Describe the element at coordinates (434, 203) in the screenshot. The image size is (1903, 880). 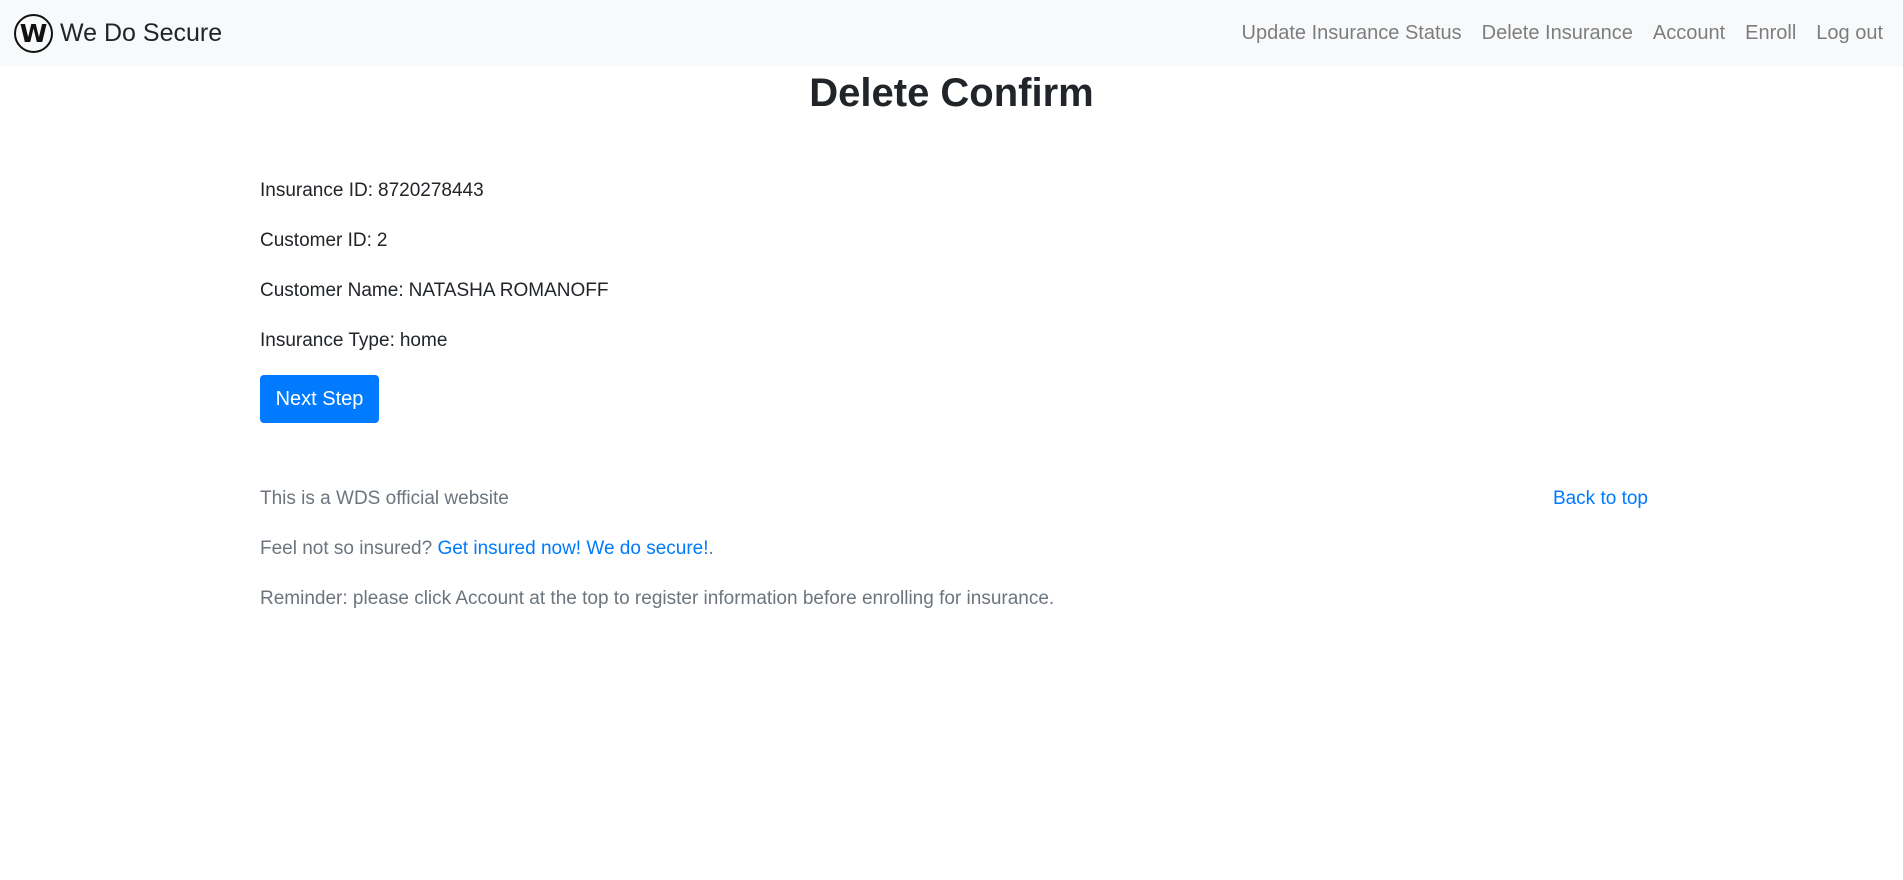
I see `insurance-id-row: Insurance ID: 8720278443` at that location.